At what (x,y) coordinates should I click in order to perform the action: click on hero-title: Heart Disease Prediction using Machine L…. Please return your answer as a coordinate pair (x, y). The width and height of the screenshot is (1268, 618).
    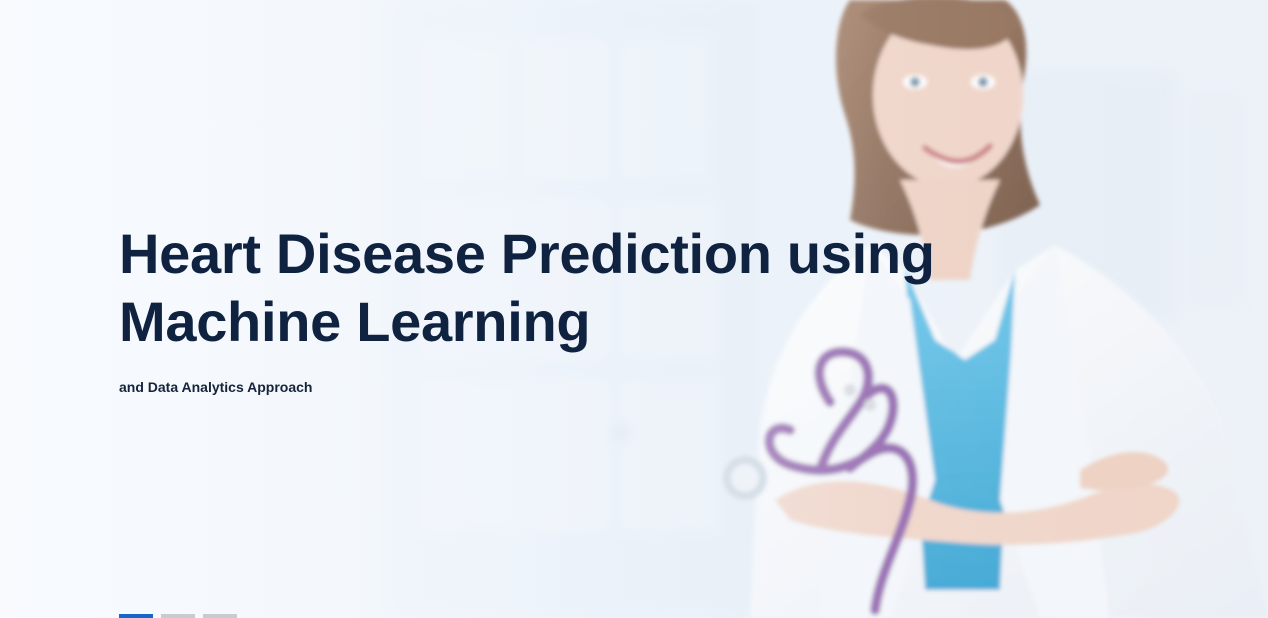
    Looking at the image, I should click on (527, 287).